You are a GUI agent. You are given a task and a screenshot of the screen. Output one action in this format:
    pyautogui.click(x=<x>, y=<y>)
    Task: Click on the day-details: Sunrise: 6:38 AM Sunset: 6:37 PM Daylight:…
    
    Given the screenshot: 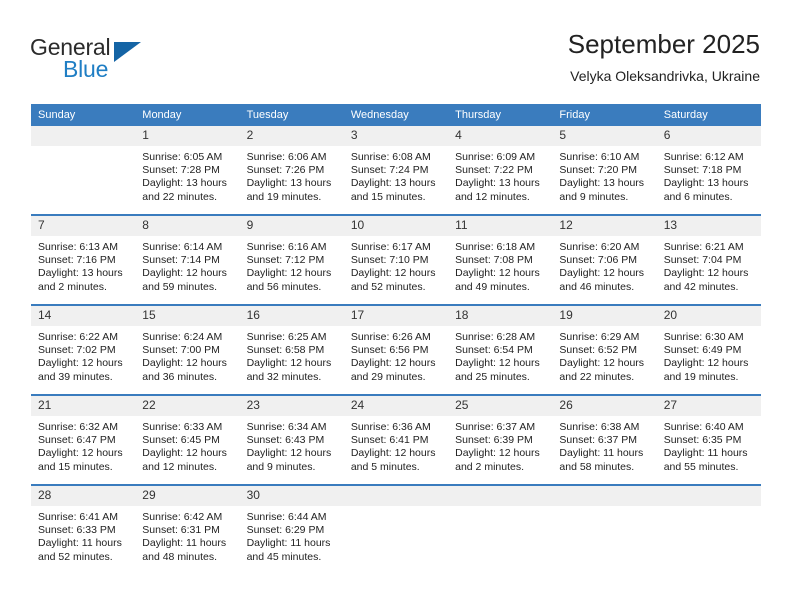 What is the action you would take?
    pyautogui.click(x=604, y=445)
    